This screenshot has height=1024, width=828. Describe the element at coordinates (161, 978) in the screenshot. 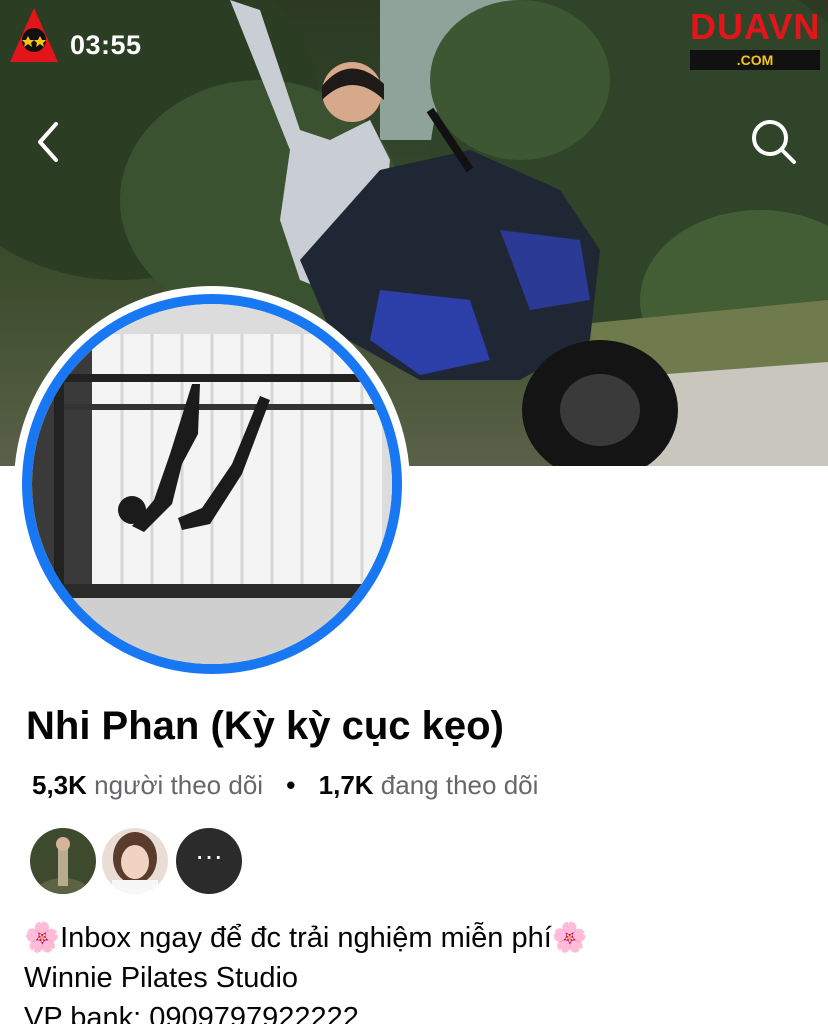

I see `bio-line-2: Winnie Pilates Studio` at that location.